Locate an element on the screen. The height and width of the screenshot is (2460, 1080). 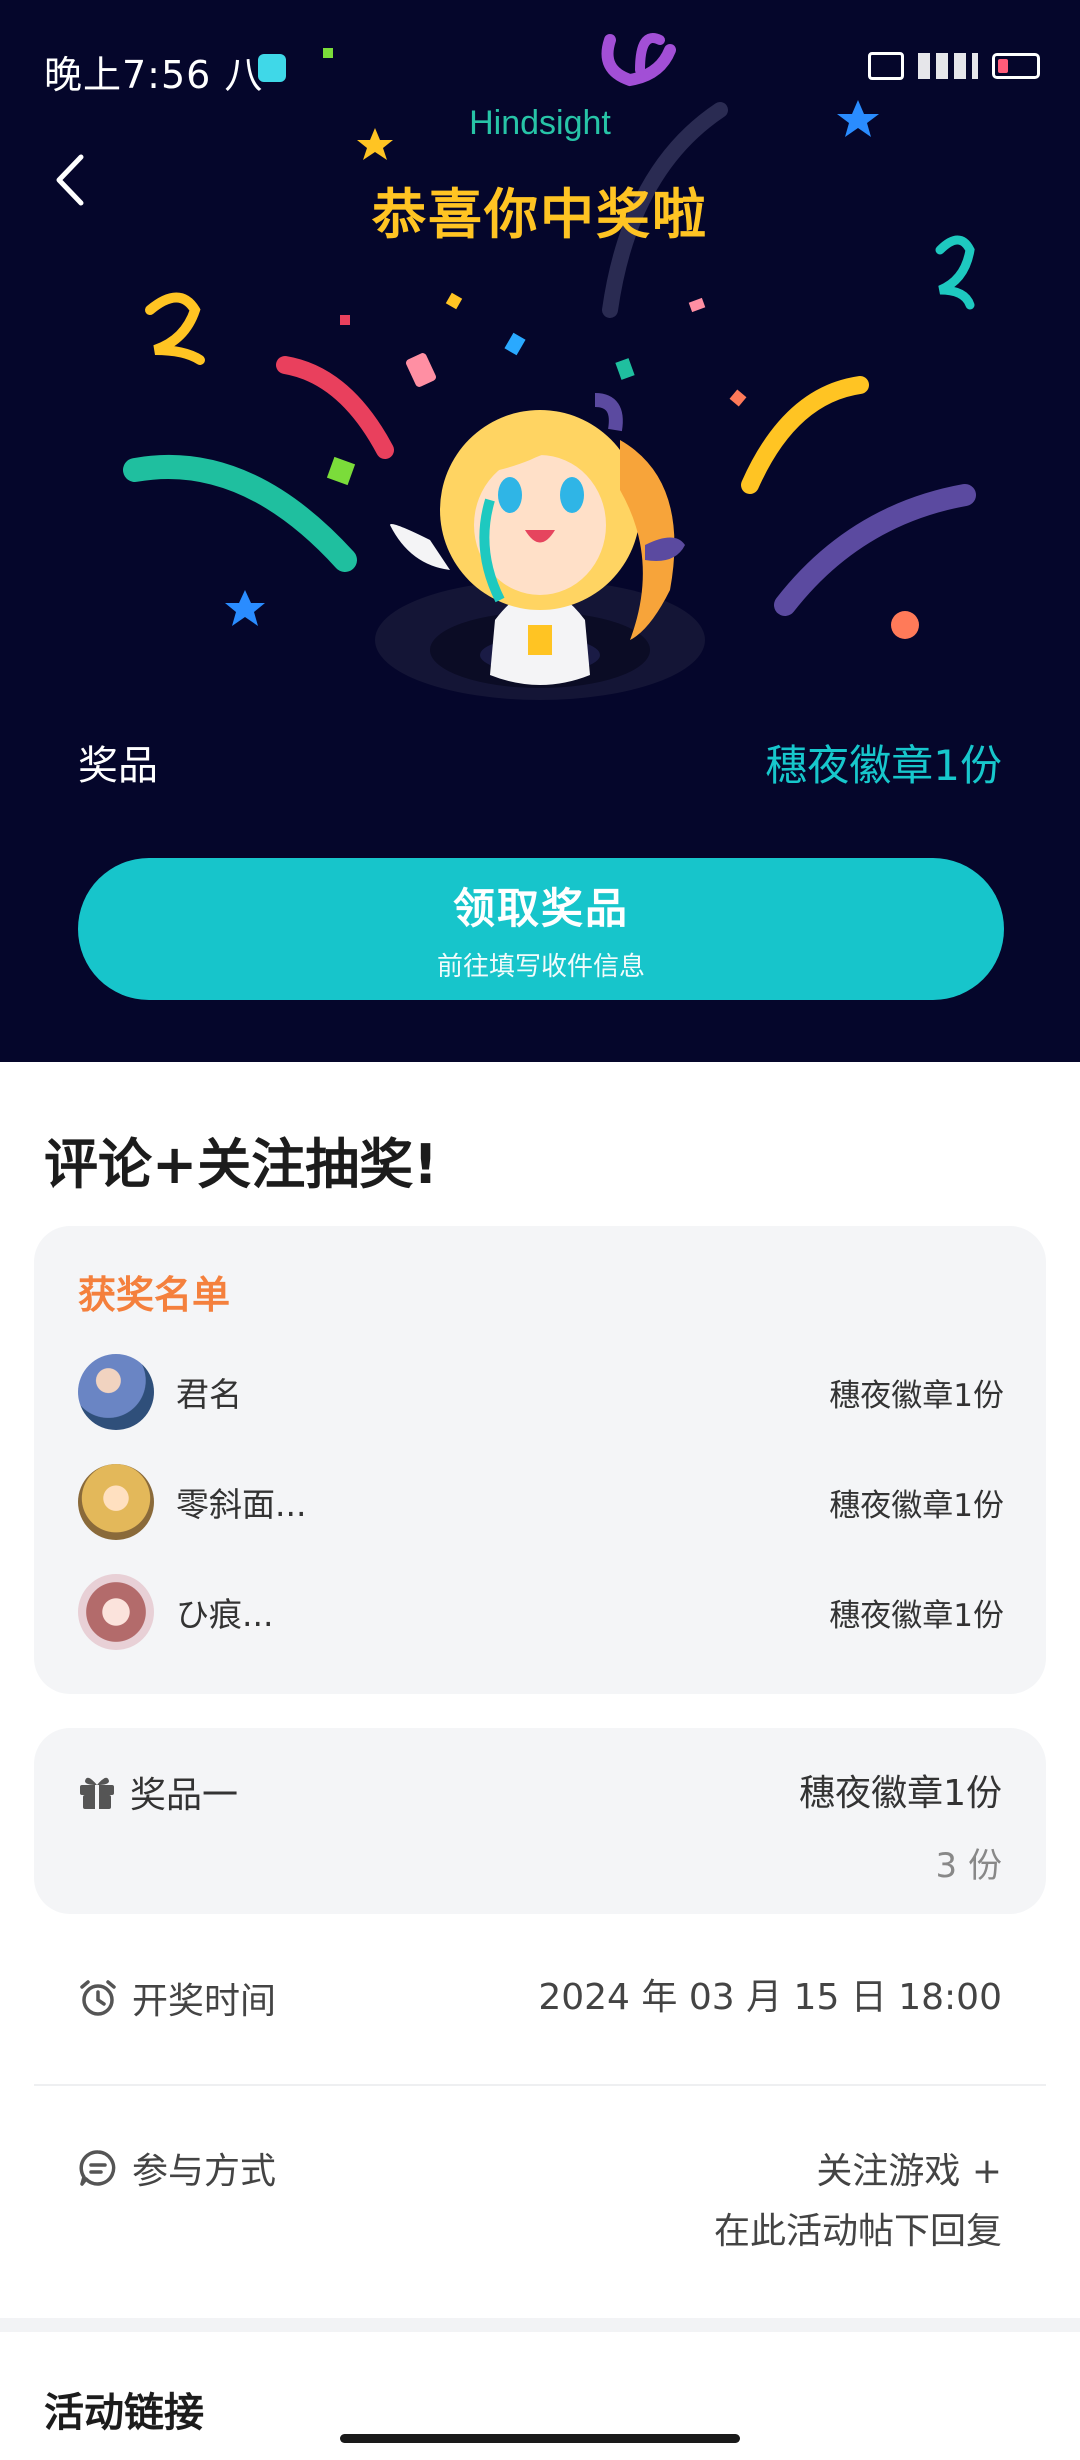
alarm-clock-icon is located at coordinates (98, 1998).